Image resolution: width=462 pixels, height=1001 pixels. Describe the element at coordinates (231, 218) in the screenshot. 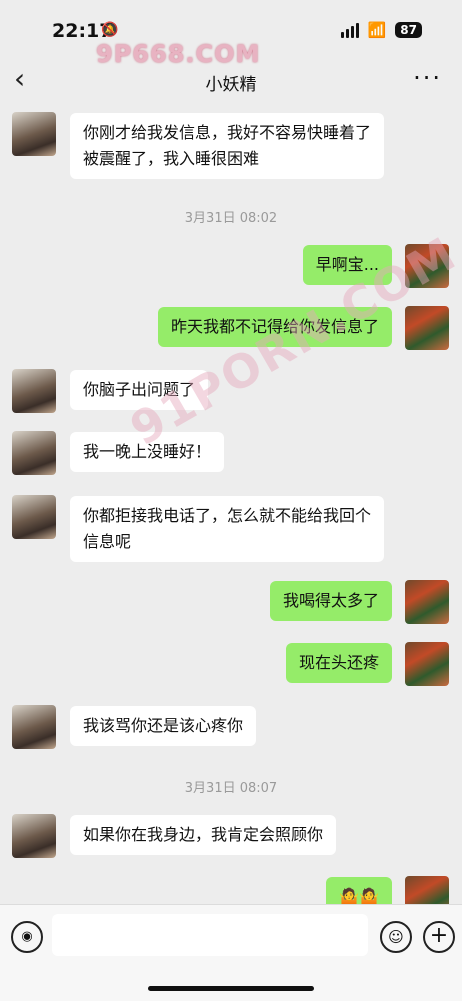

I see `message-timestamp: 3月31日 08:02` at that location.